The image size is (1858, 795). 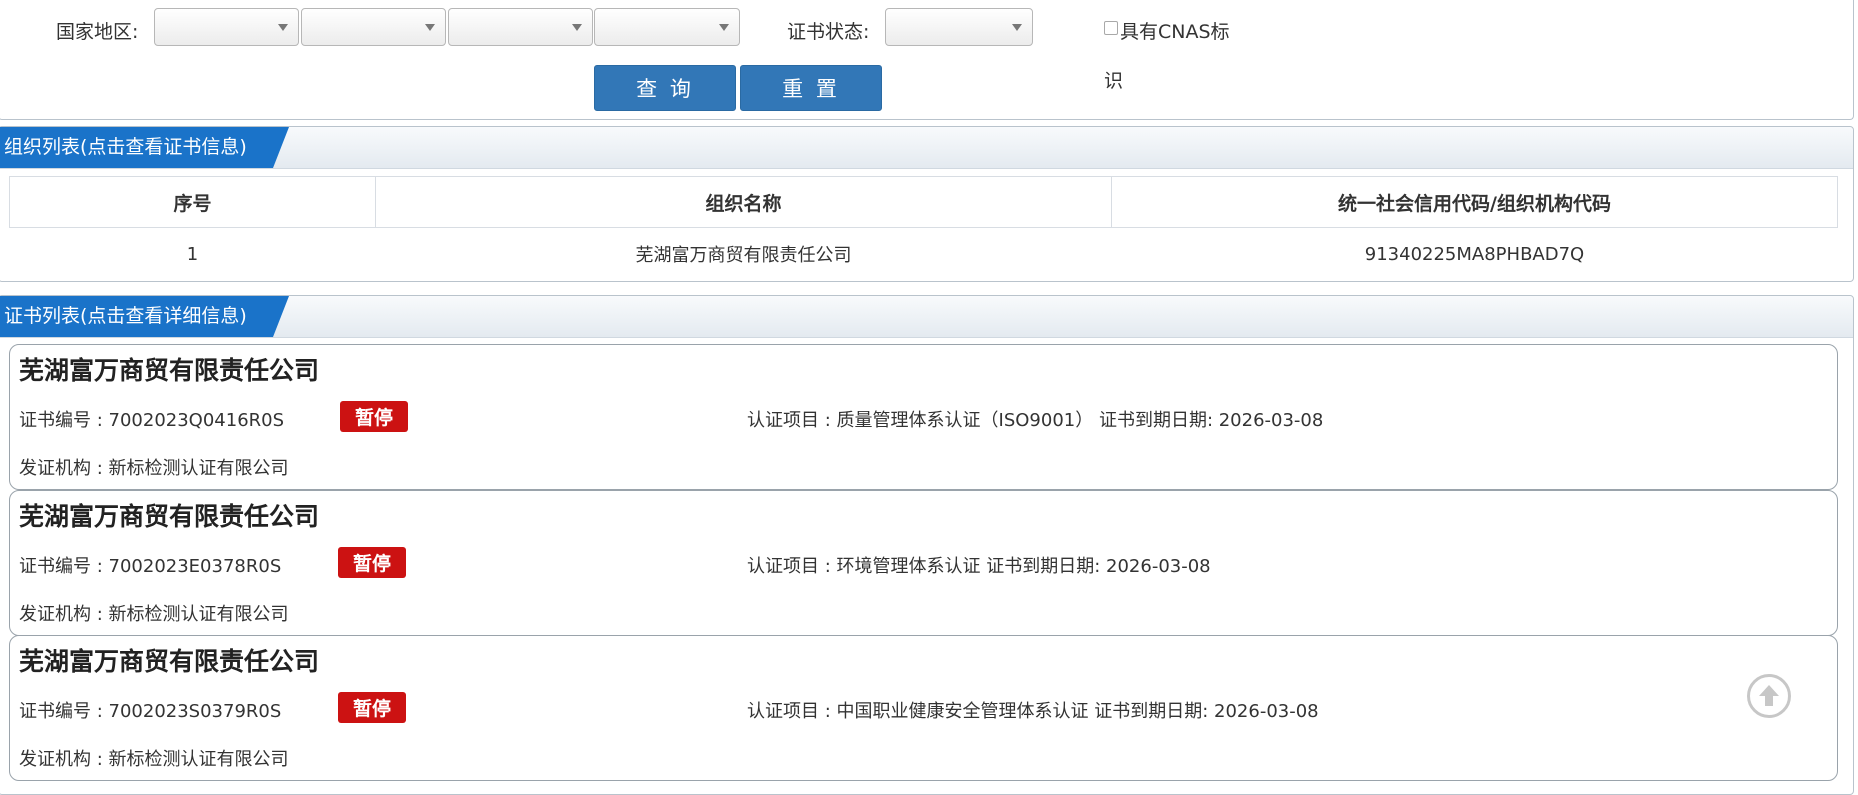 What do you see at coordinates (192, 254) in the screenshot?
I see `row-index: 1` at bounding box center [192, 254].